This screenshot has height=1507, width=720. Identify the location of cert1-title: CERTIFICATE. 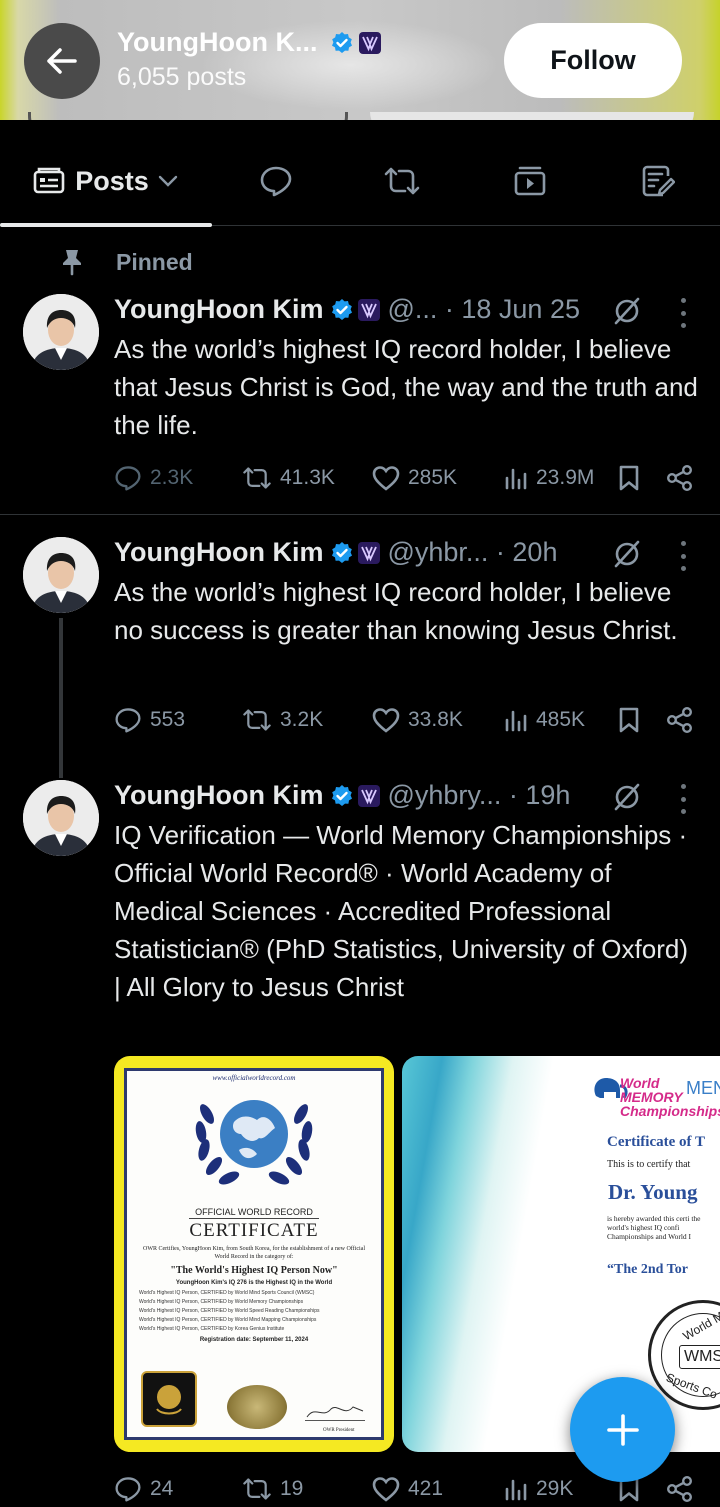
(254, 1229).